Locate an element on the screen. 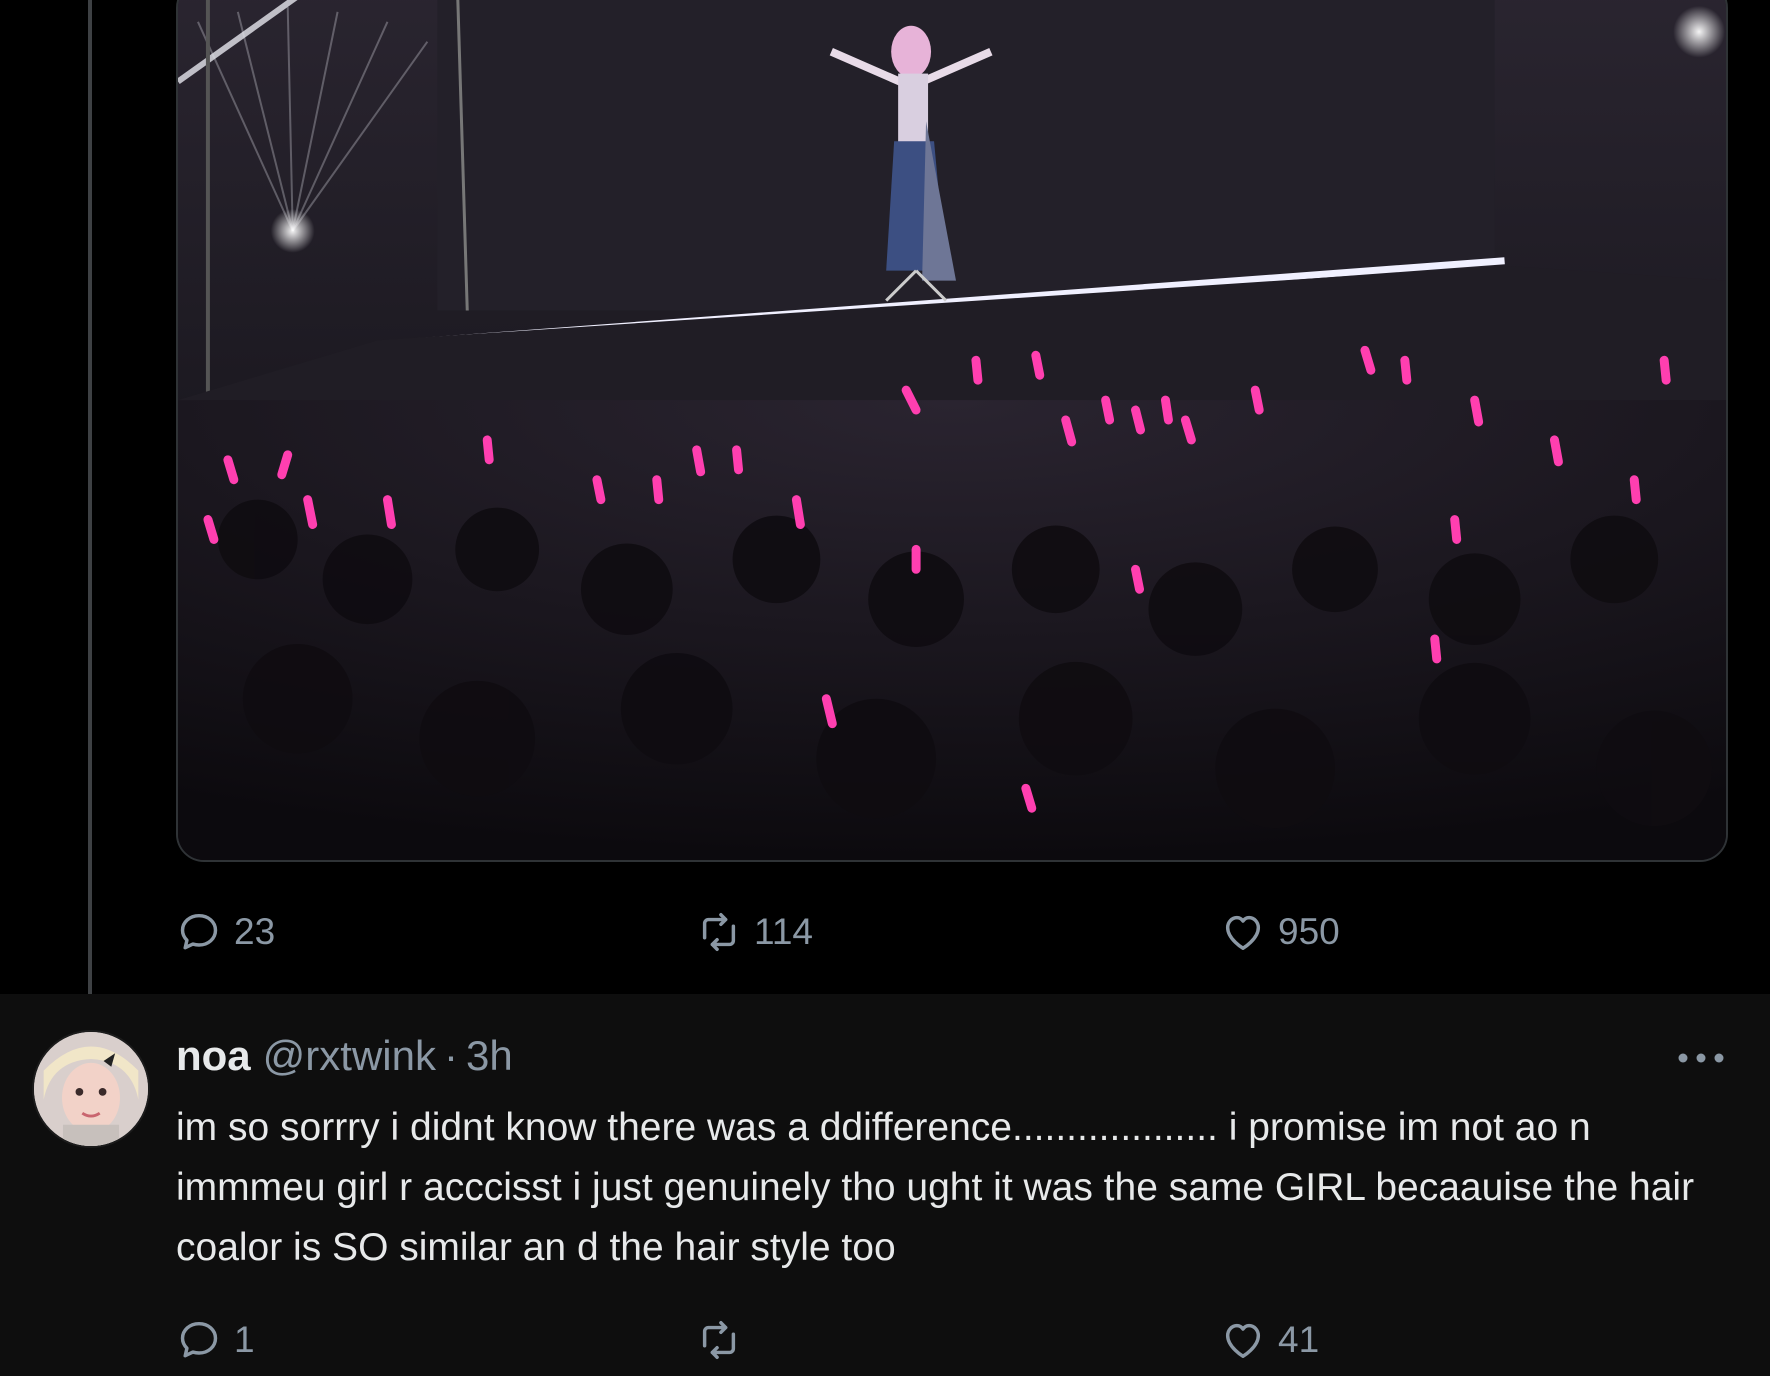  reply-button: 1 is located at coordinates (215, 1340).